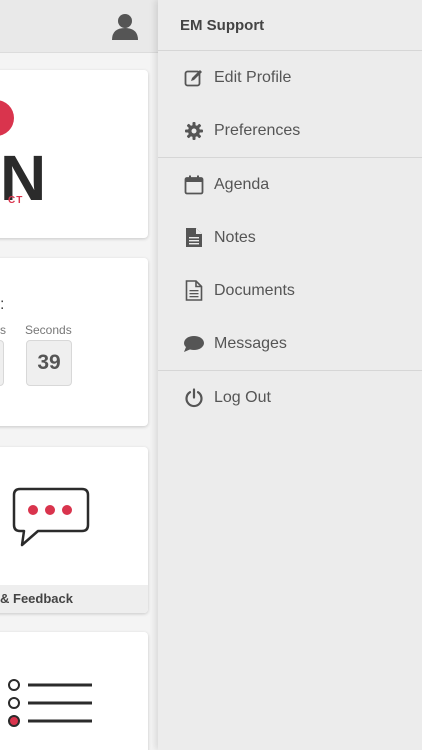 This screenshot has width=422, height=750. I want to click on feedback-card: & Feedback, so click(74, 530).